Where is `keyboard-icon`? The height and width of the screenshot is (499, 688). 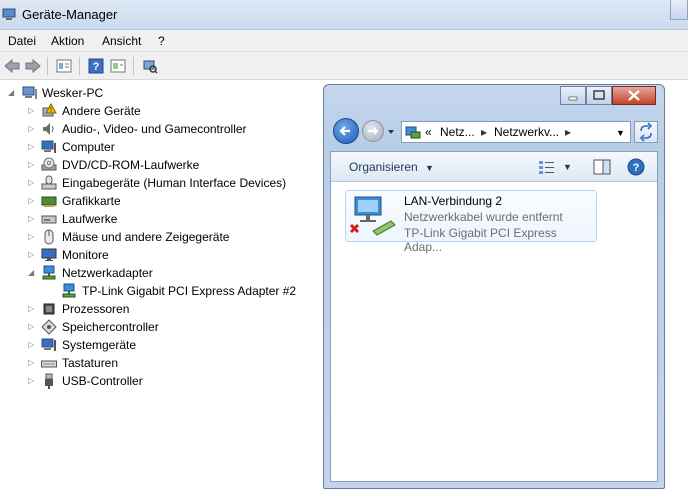 keyboard-icon is located at coordinates (49, 364).